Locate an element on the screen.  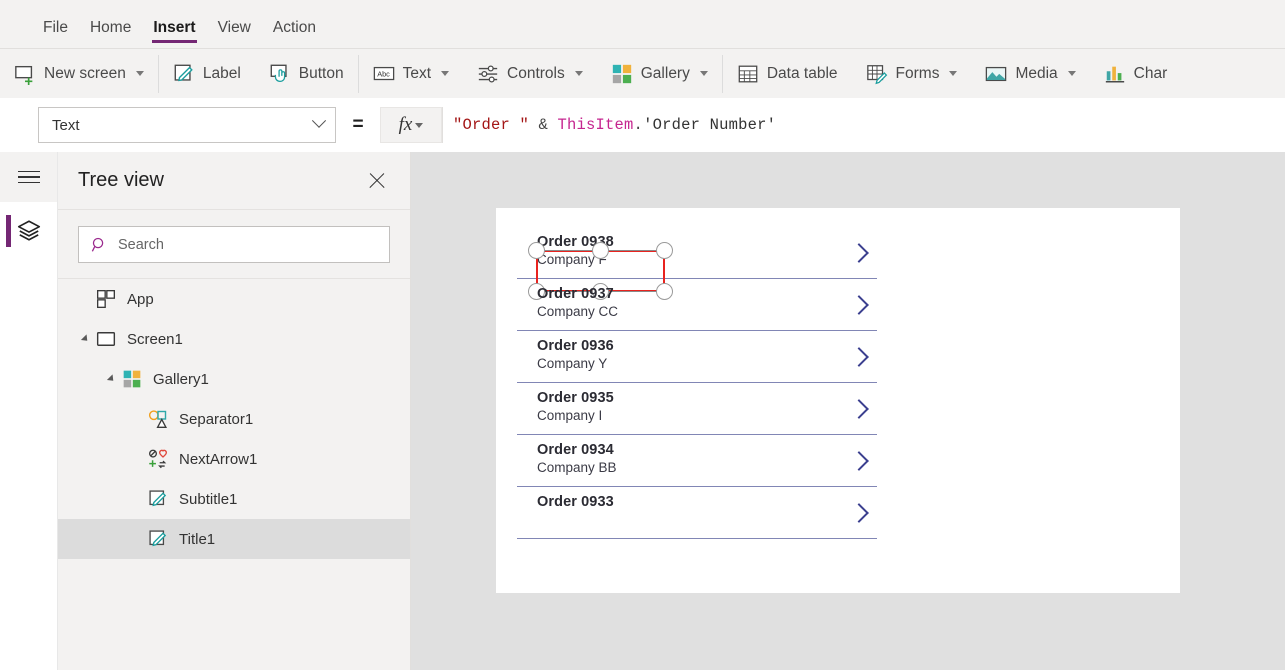
tree-node-app: App is located at coordinates (234, 299).